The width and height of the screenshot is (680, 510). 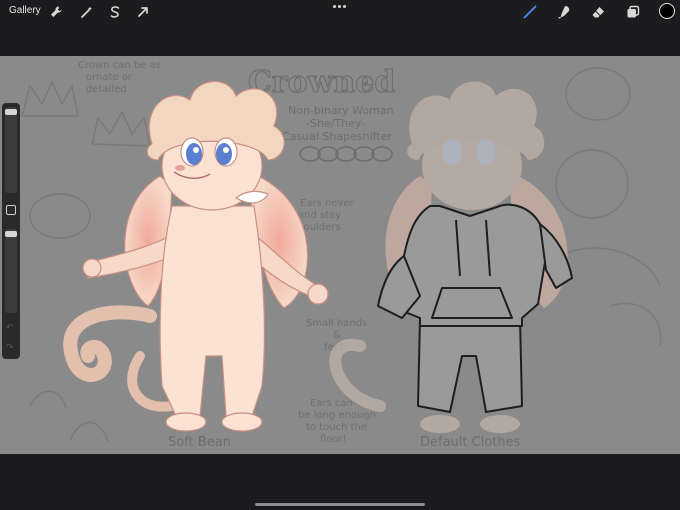 I want to click on layers-icon, so click(x=633, y=12).